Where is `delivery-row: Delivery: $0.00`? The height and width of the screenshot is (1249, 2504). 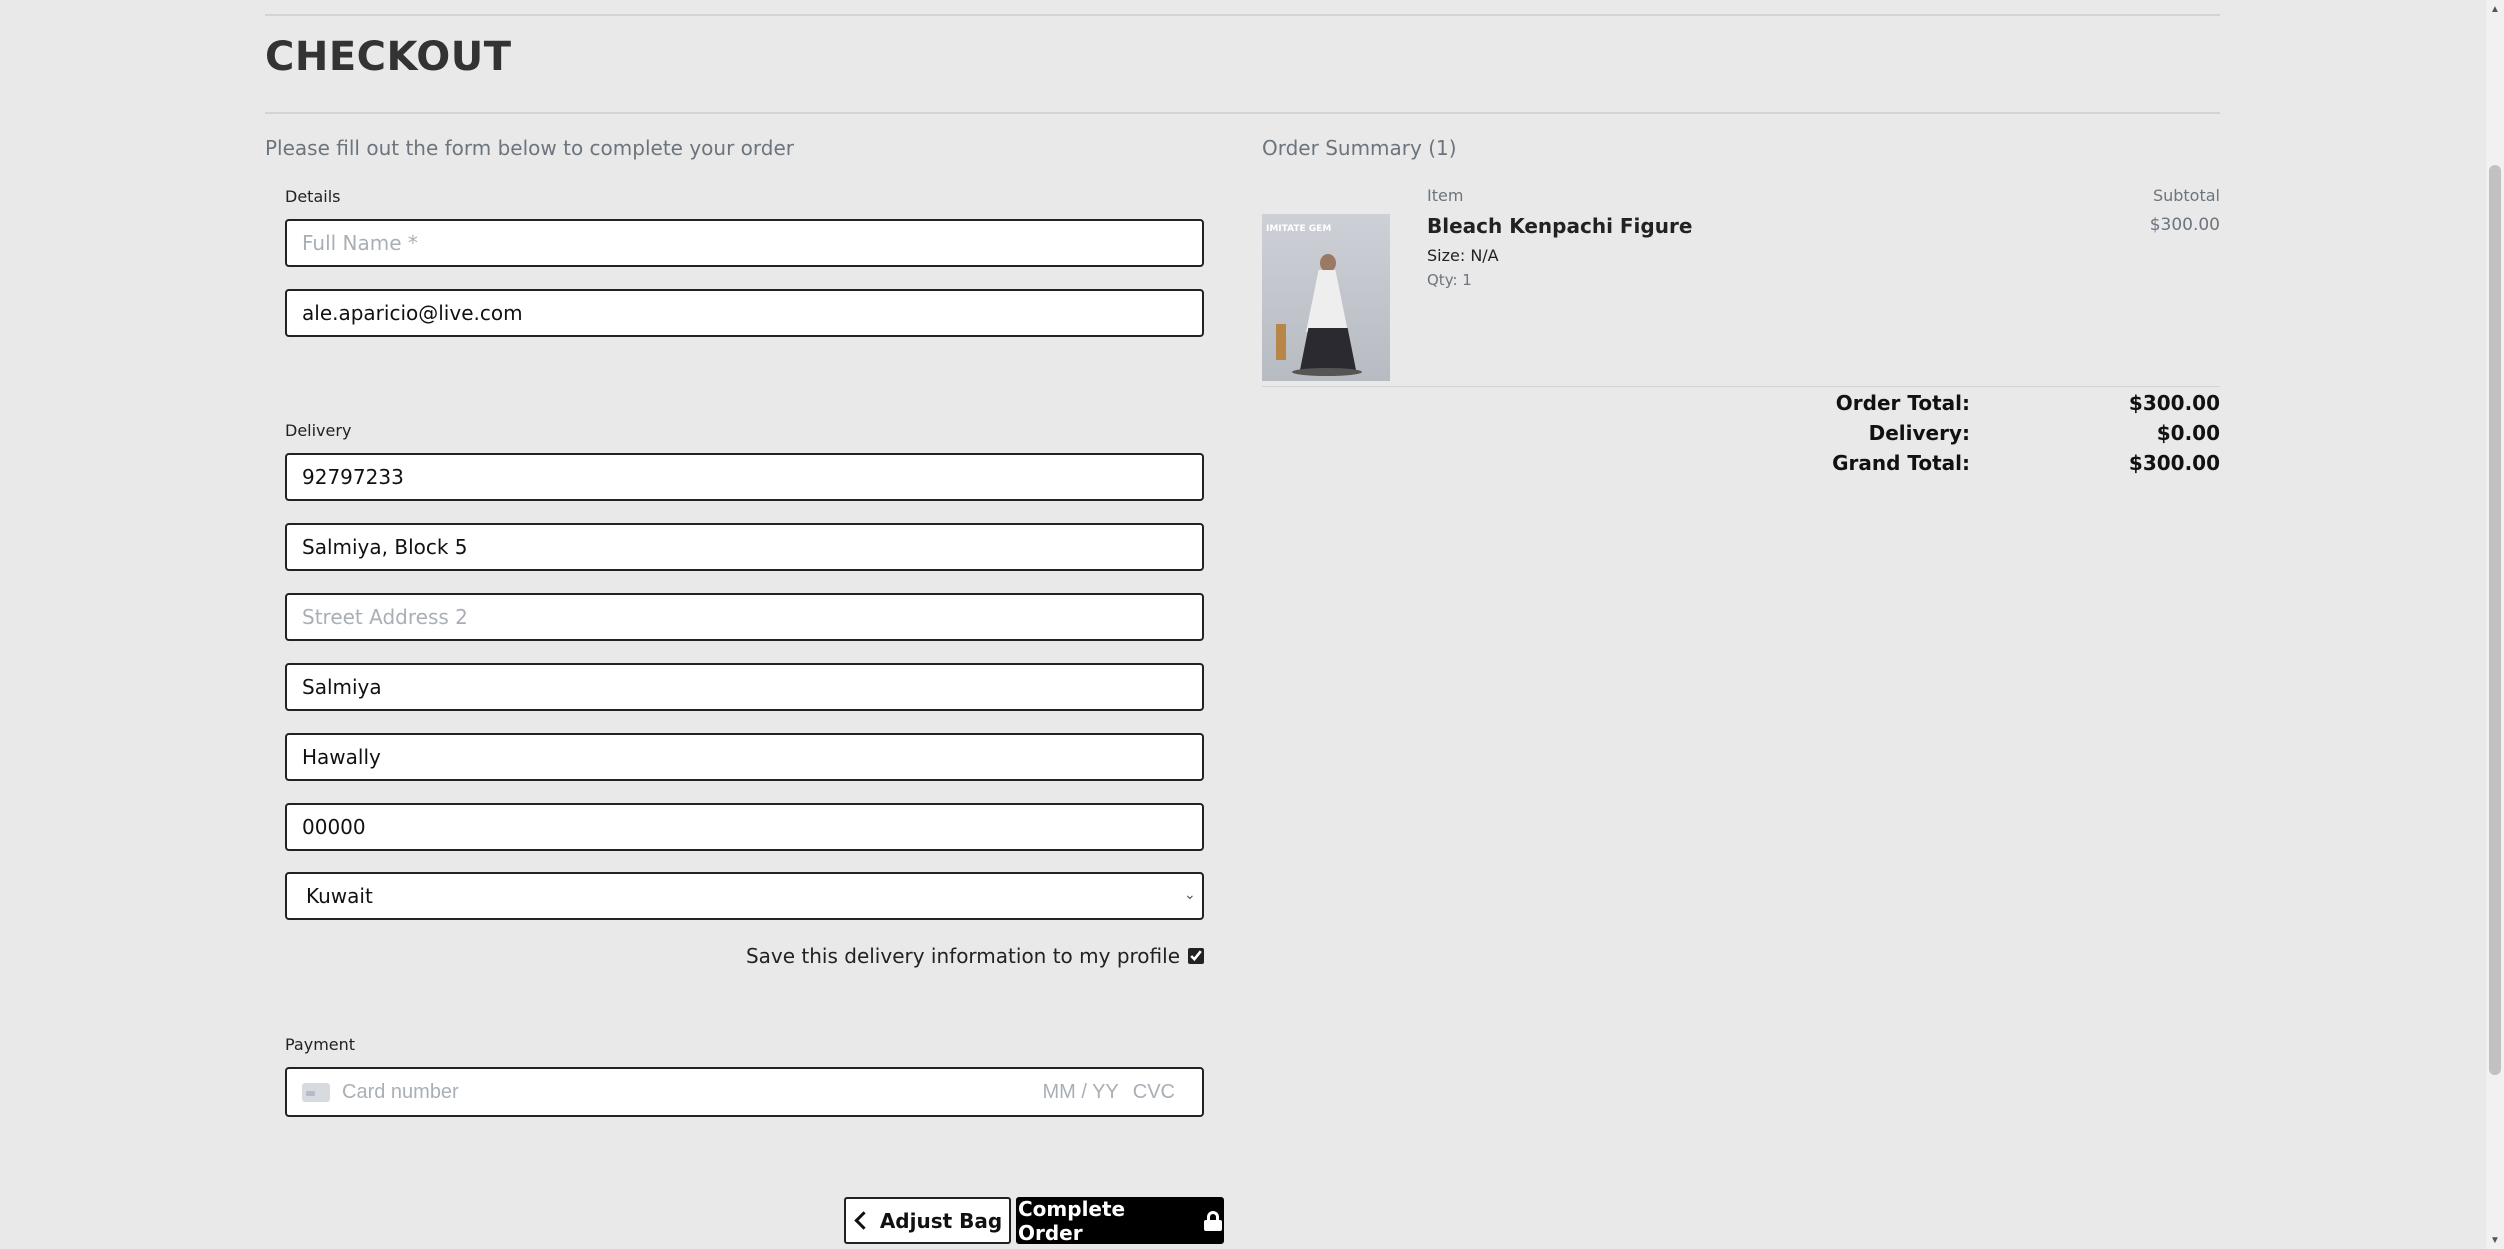
delivery-row: Delivery: $0.00 is located at coordinates (1980, 433).